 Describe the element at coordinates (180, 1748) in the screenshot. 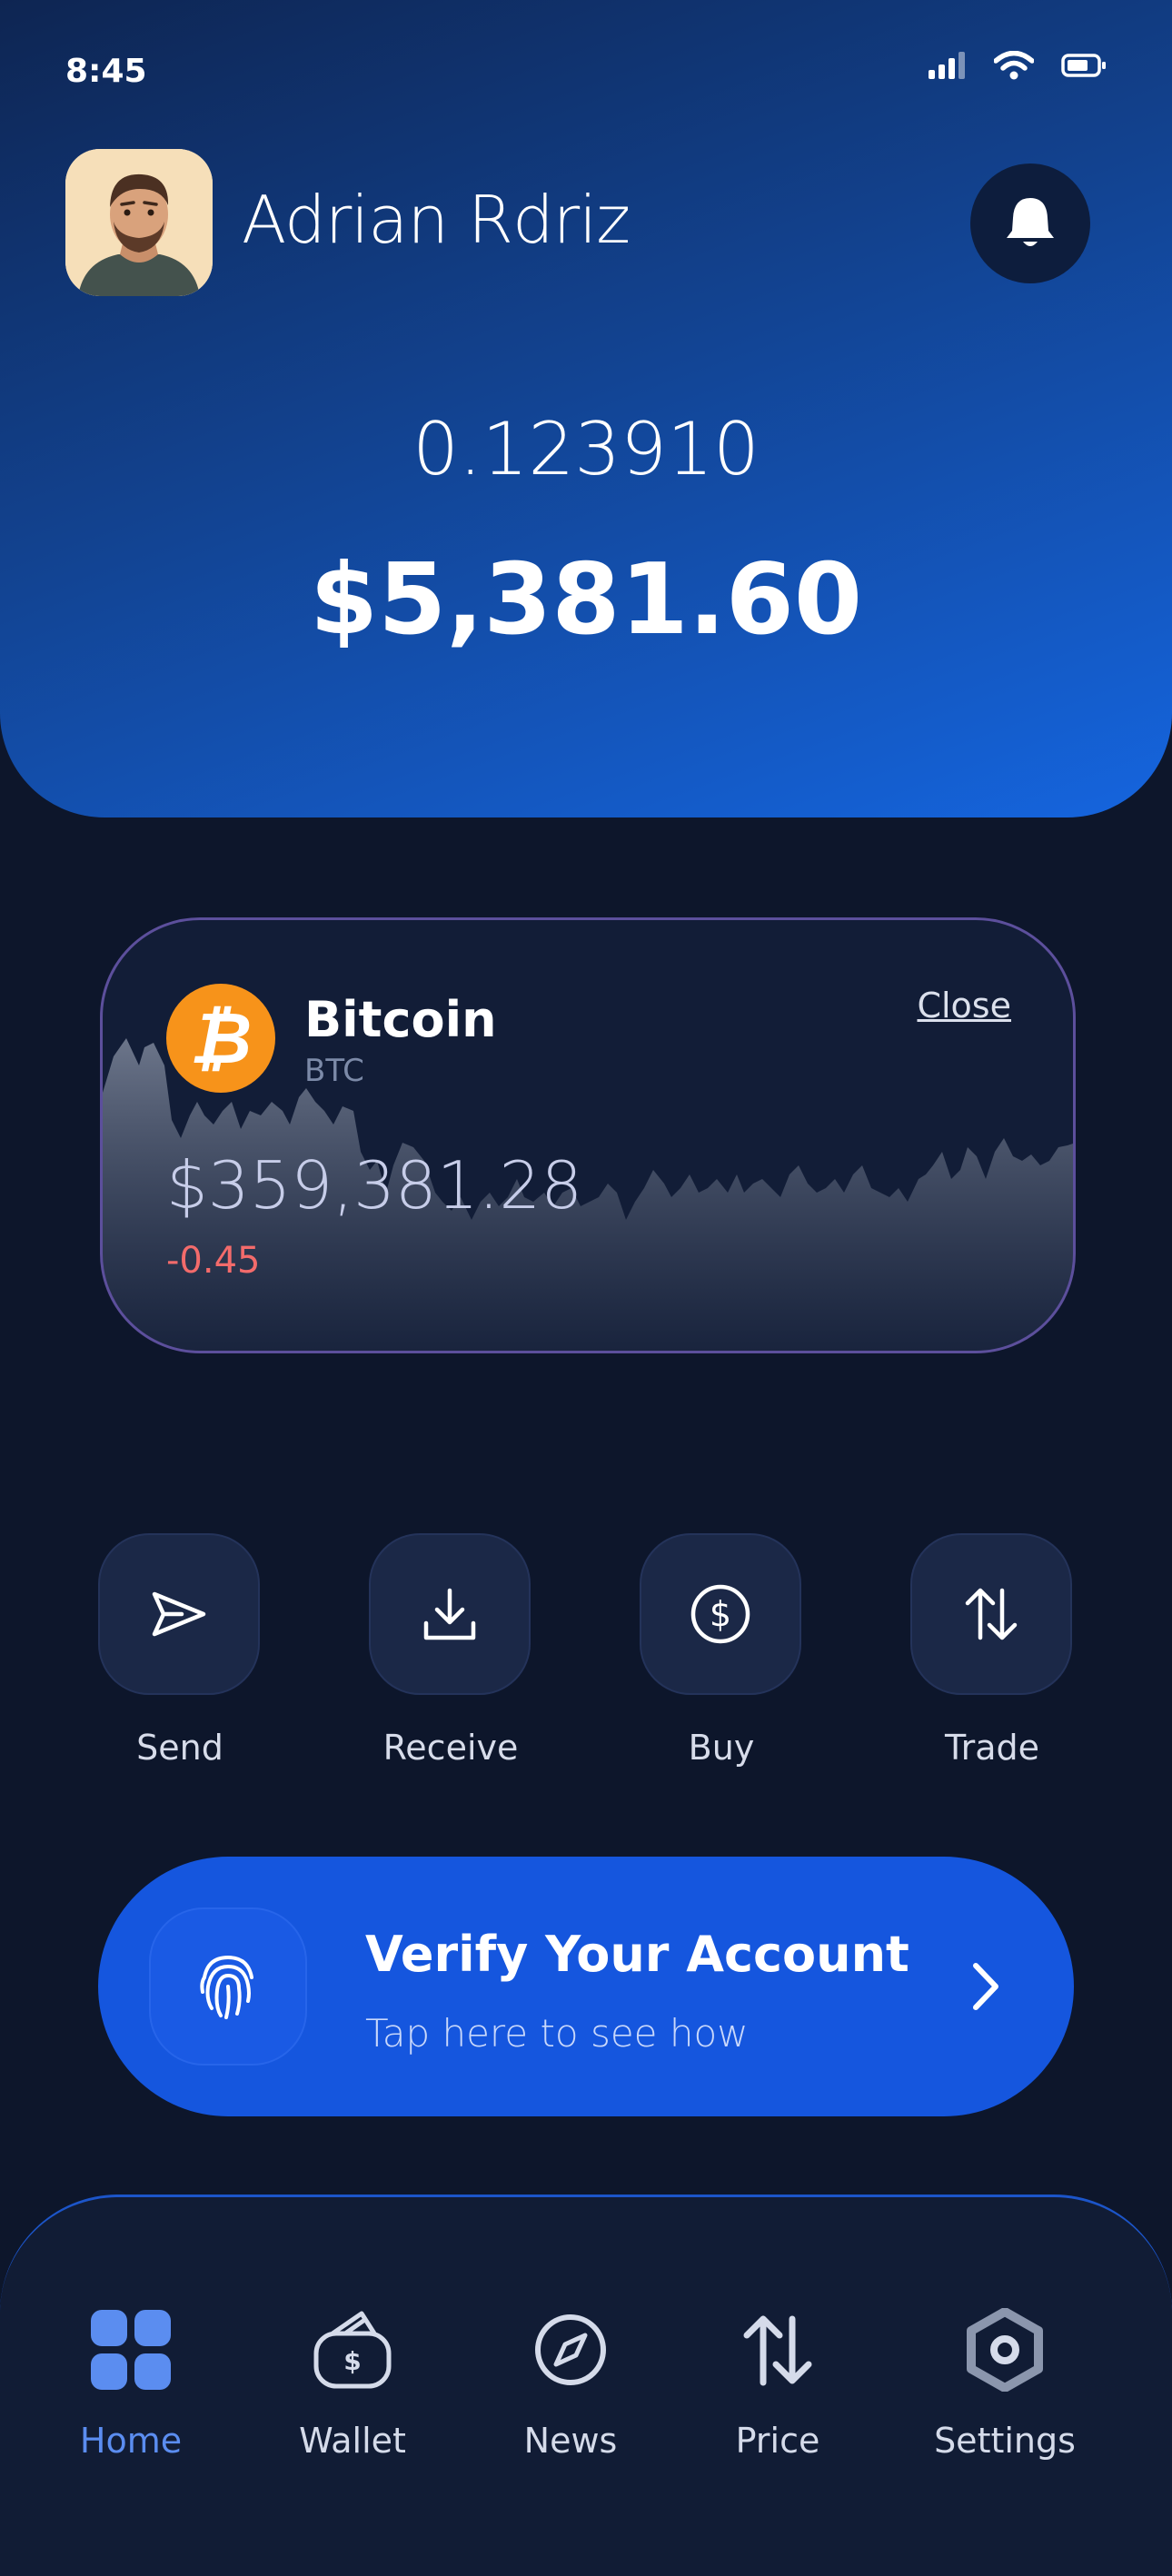

I see `send-label: Send` at that location.